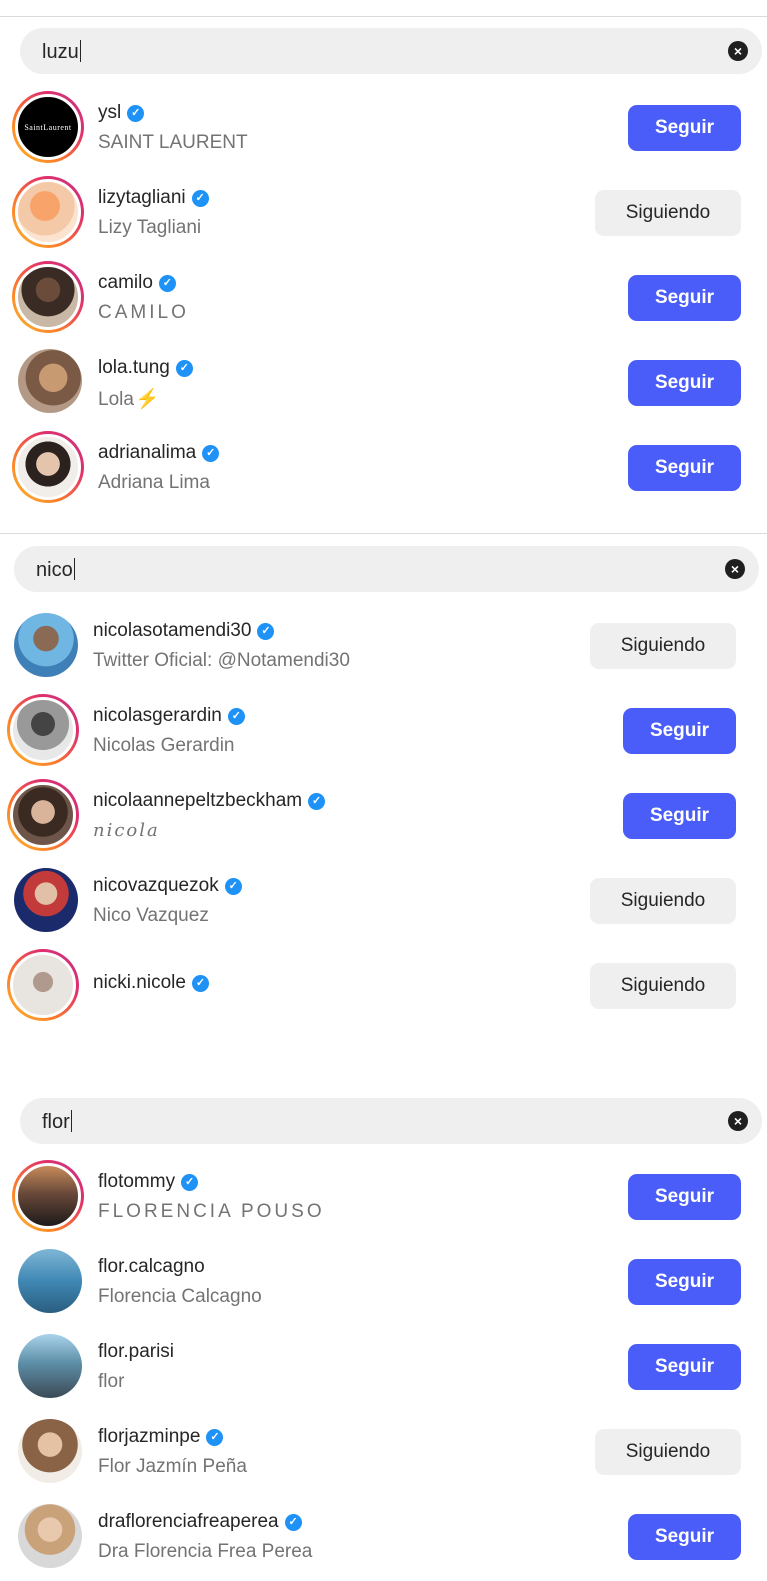 Image resolution: width=767 pixels, height=1581 pixels. I want to click on ysl-logo: SaintLaurent, so click(48, 127).